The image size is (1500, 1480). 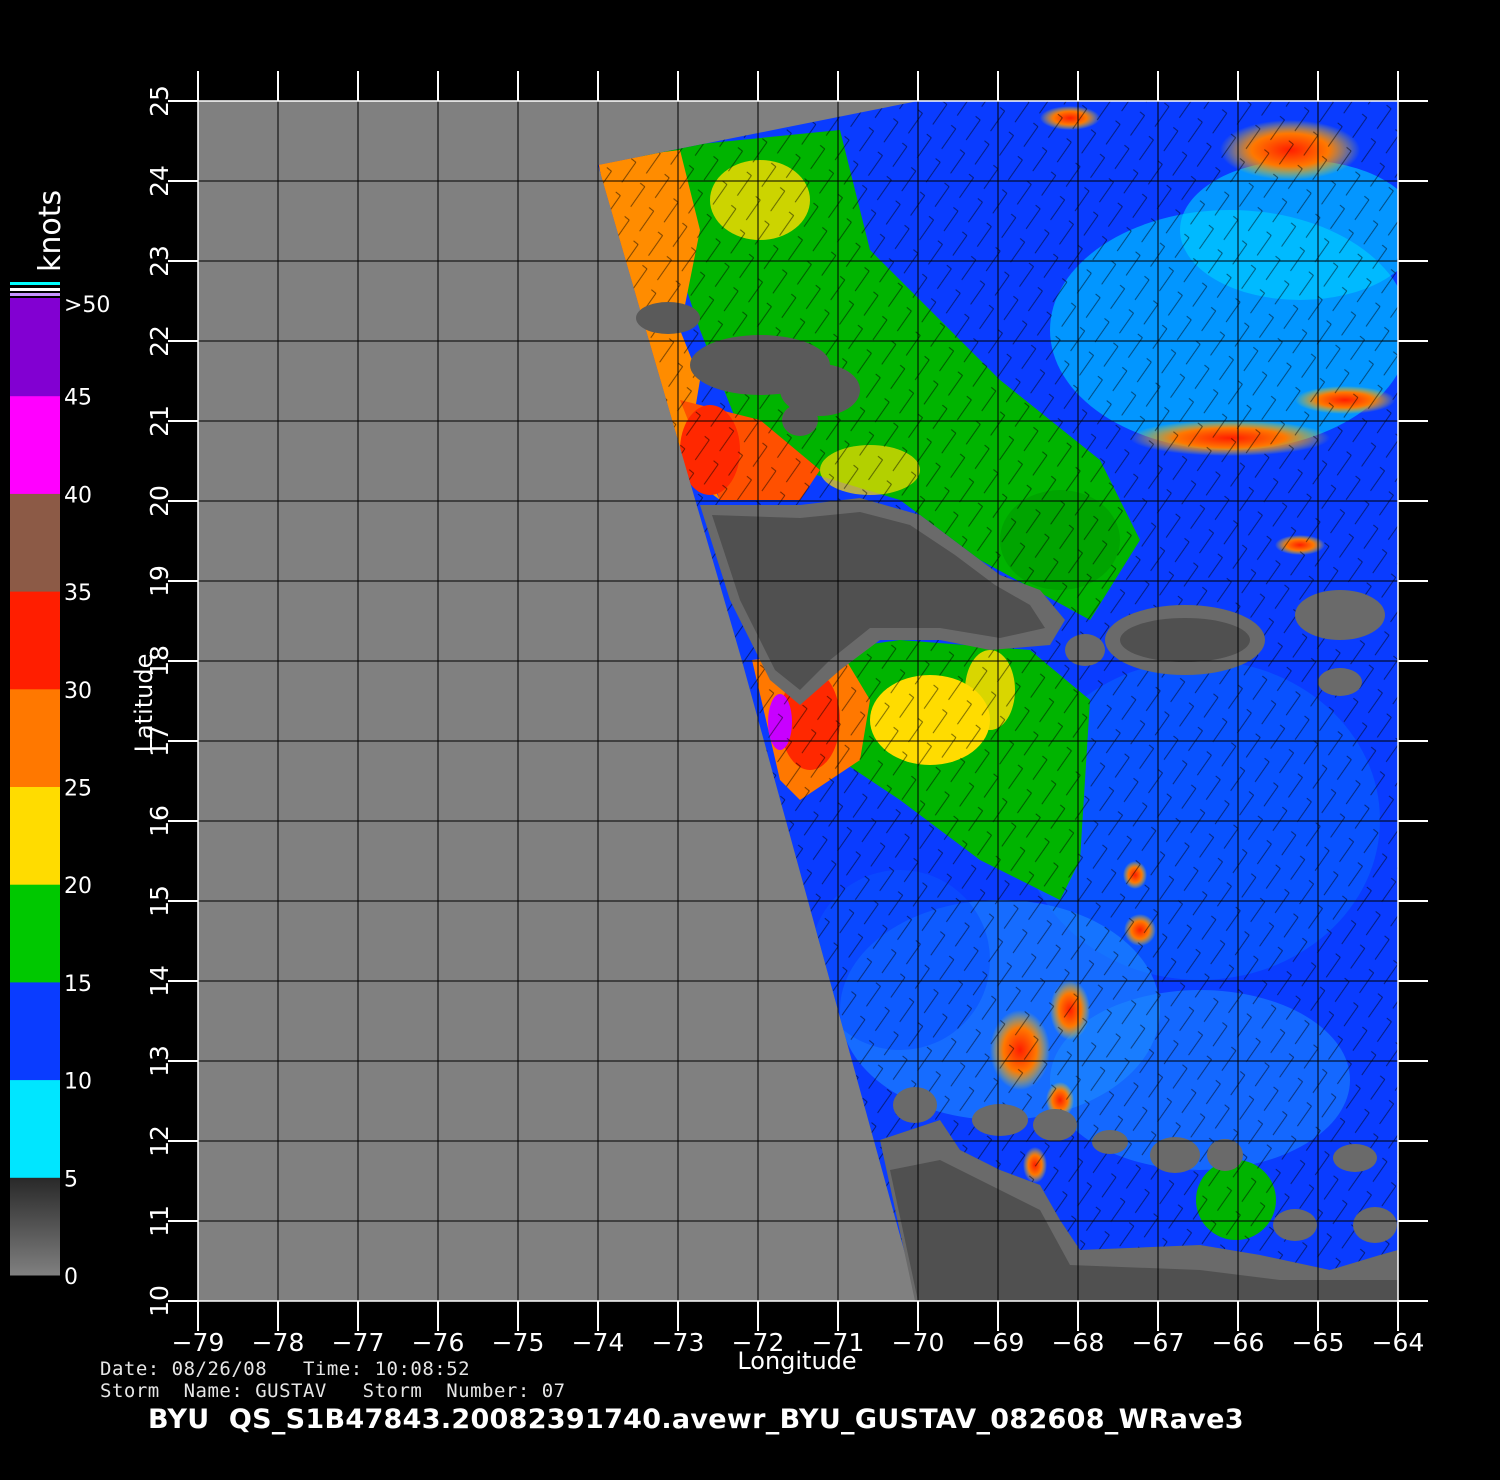 What do you see at coordinates (159, 501) in the screenshot?
I see `lat-tick-label: 20` at bounding box center [159, 501].